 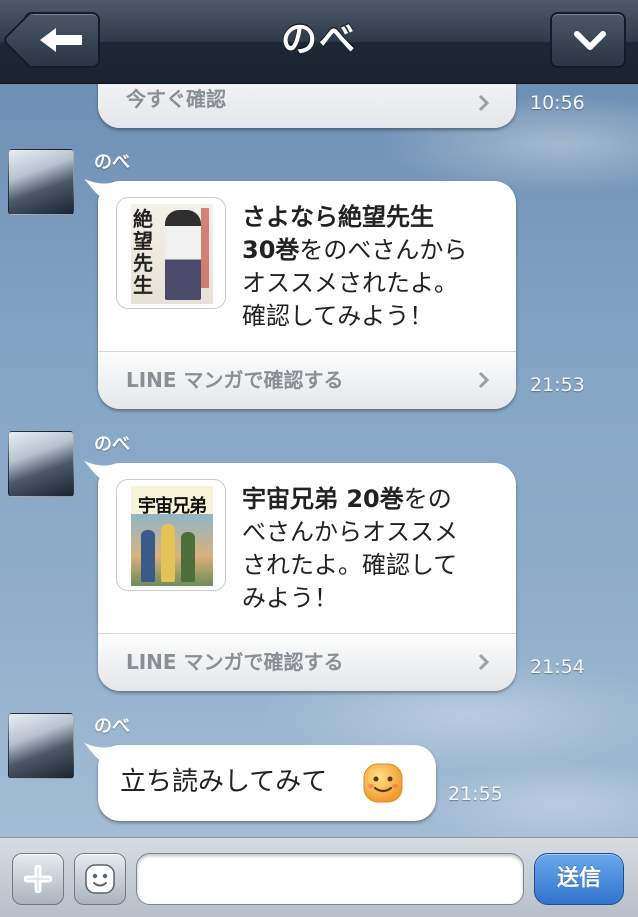 What do you see at coordinates (172, 506) in the screenshot?
I see `cover-title: 宇宙兄弟` at bounding box center [172, 506].